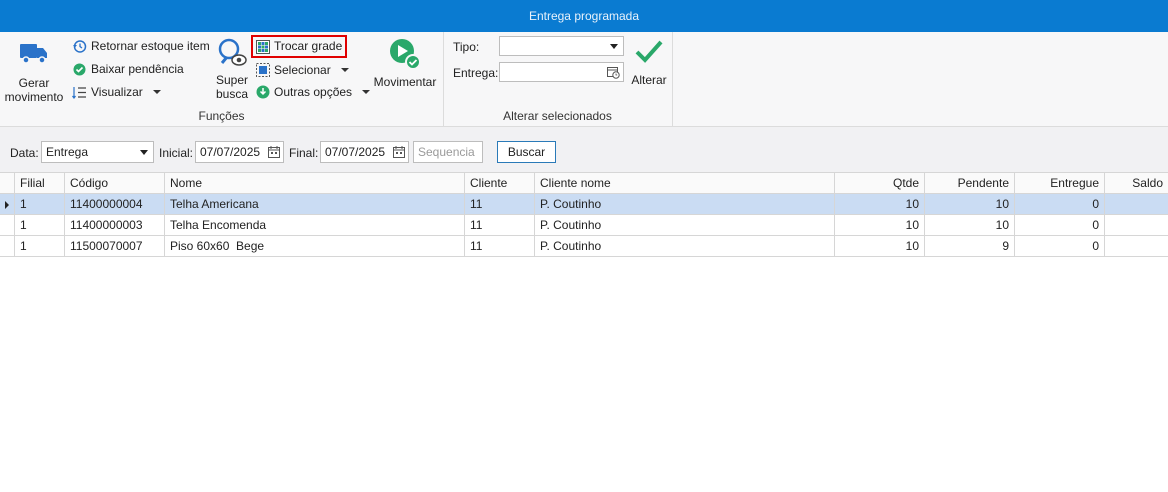 This screenshot has width=1168, height=492. What do you see at coordinates (466, 47) in the screenshot?
I see `tipo-label: Tipo:` at bounding box center [466, 47].